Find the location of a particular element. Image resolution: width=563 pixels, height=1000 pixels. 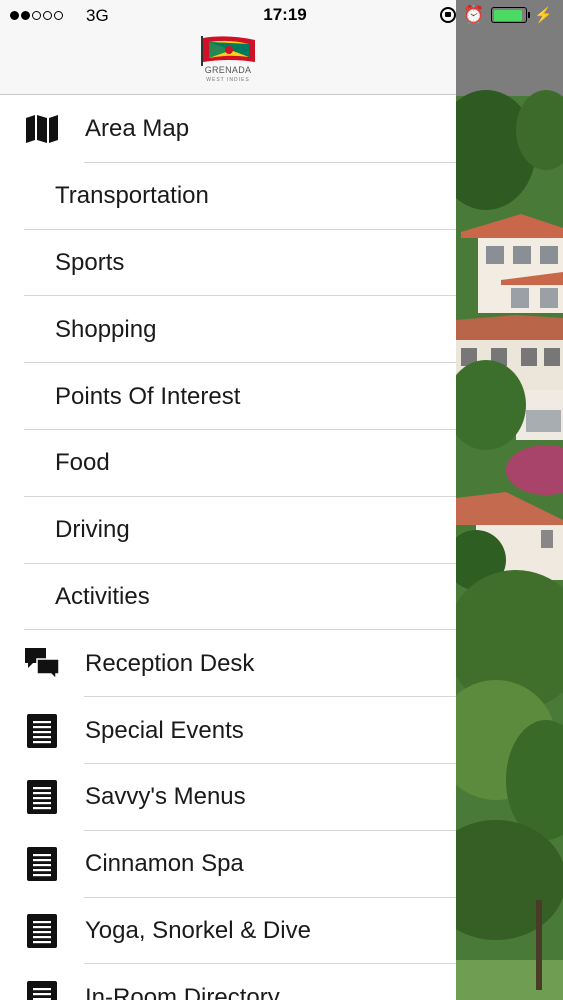

menu-item-label: Transportation is located at coordinates (132, 196).